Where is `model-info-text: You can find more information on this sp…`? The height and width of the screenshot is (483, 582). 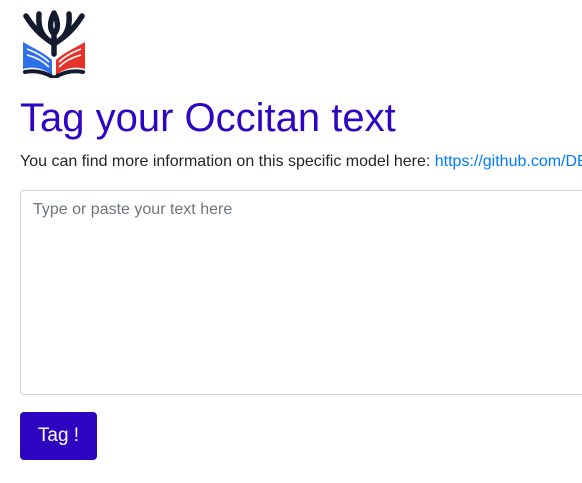 model-info-text: You can find more information on this sp… is located at coordinates (301, 162).